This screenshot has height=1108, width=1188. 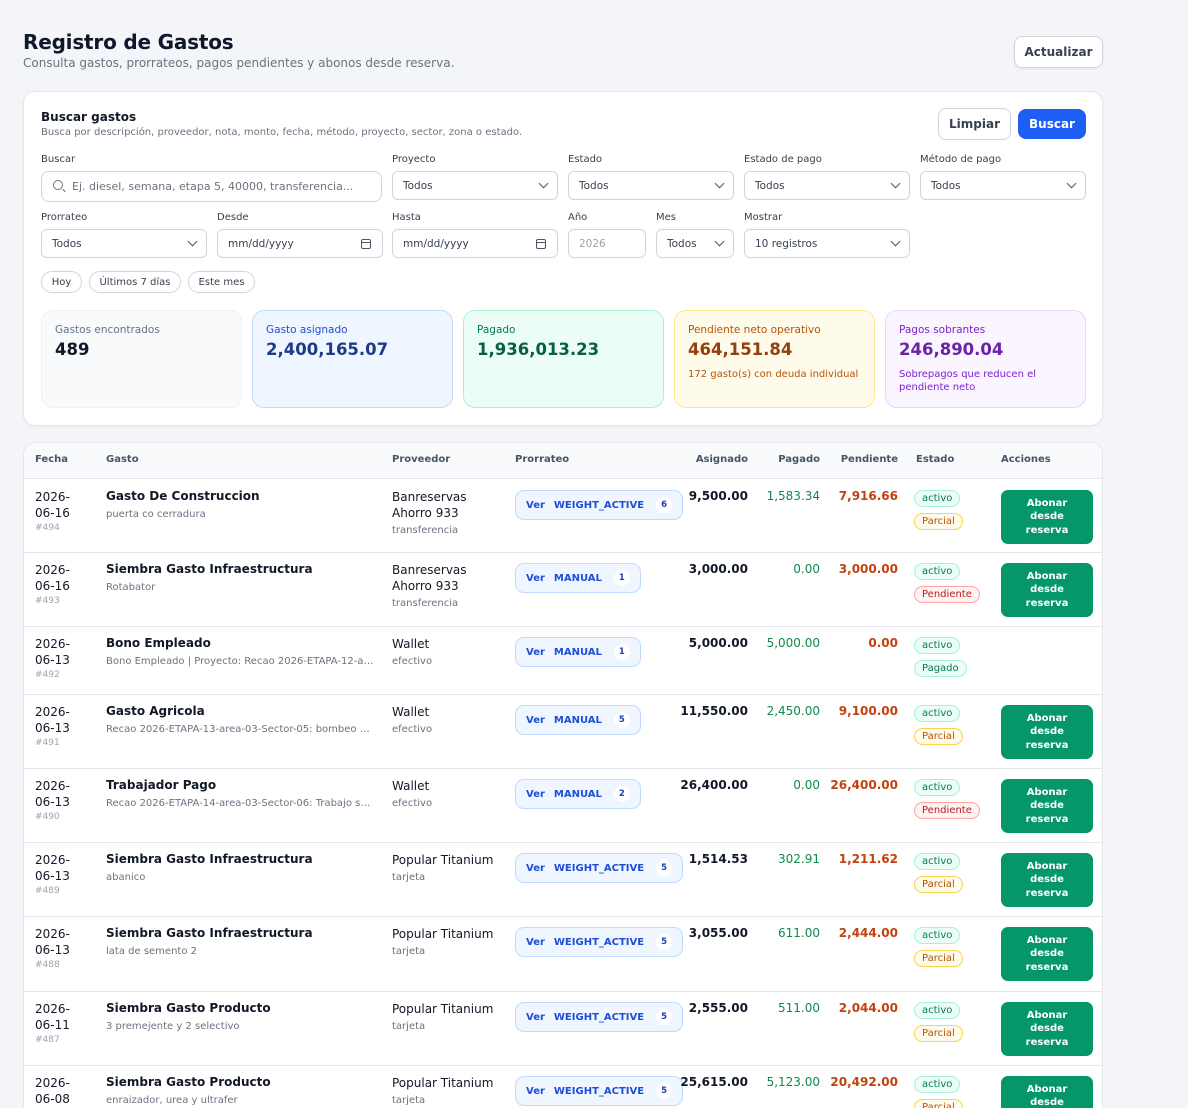 What do you see at coordinates (664, 505) in the screenshot?
I see `prorrateo-count: 6` at bounding box center [664, 505].